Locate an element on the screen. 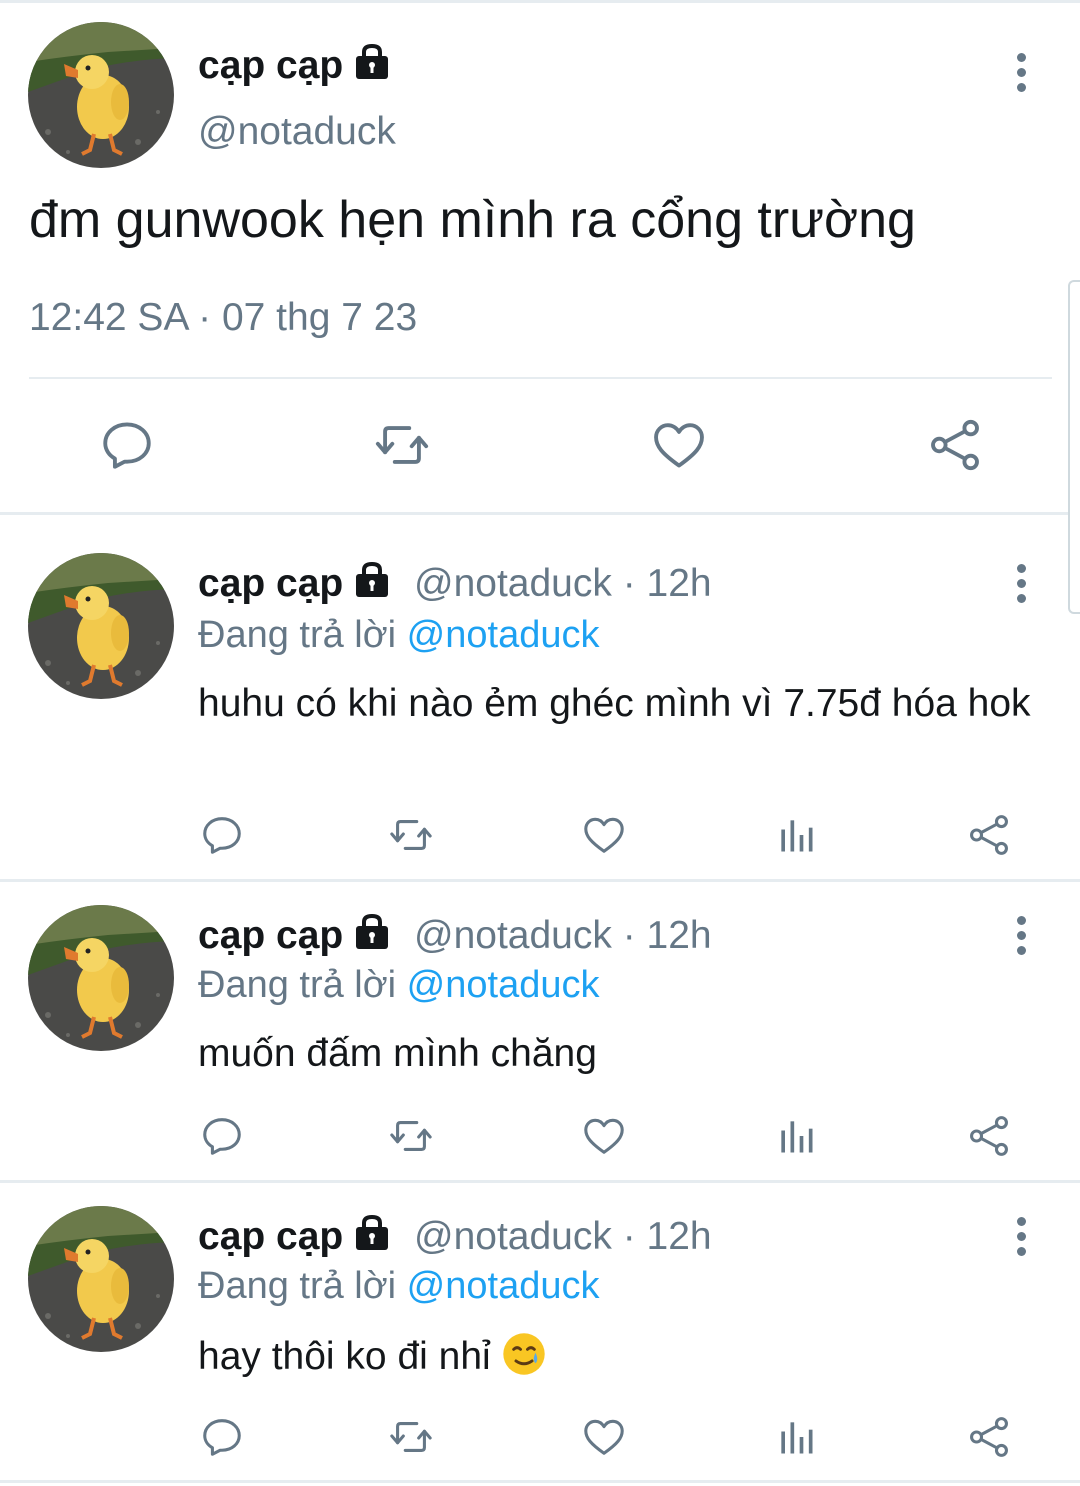 The width and height of the screenshot is (1080, 1486). reply-text-content: hay thôi ko đi nhỉ is located at coordinates (344, 1356).